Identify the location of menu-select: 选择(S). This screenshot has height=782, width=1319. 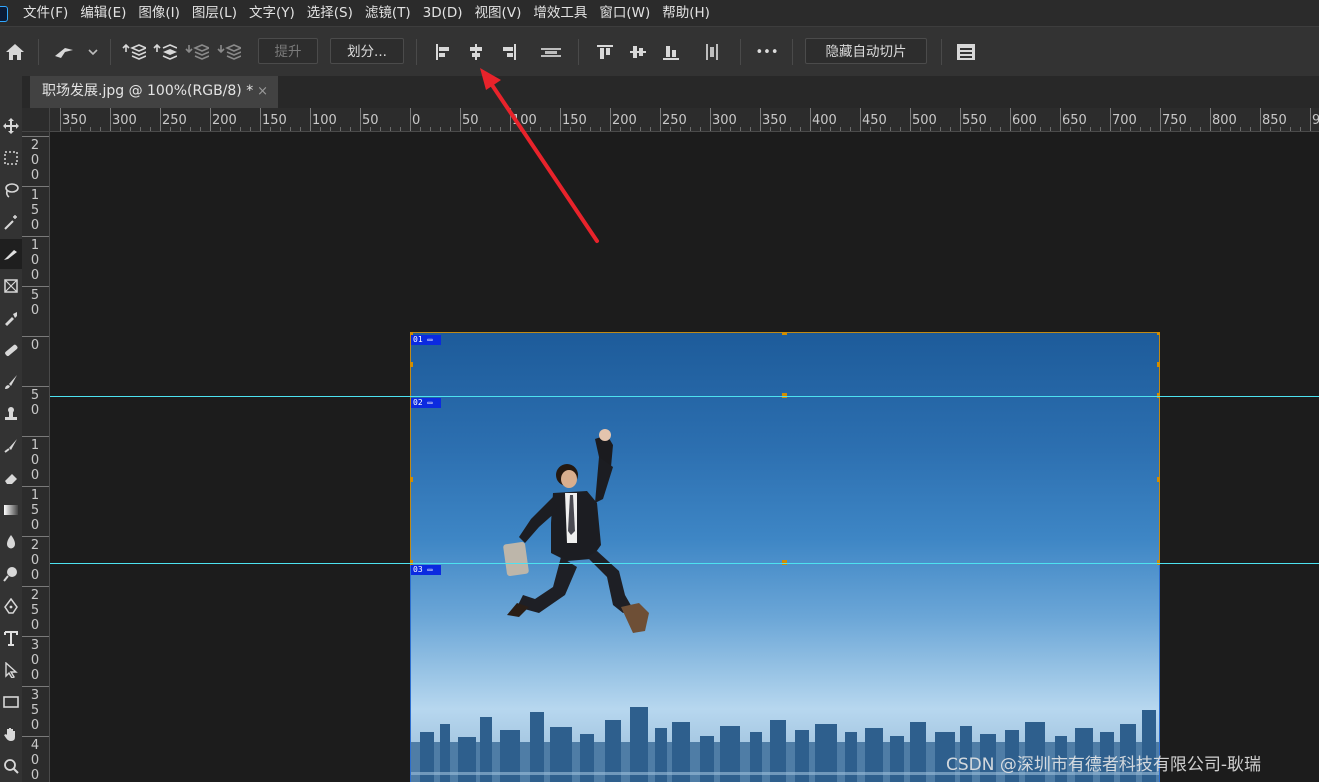
(330, 13).